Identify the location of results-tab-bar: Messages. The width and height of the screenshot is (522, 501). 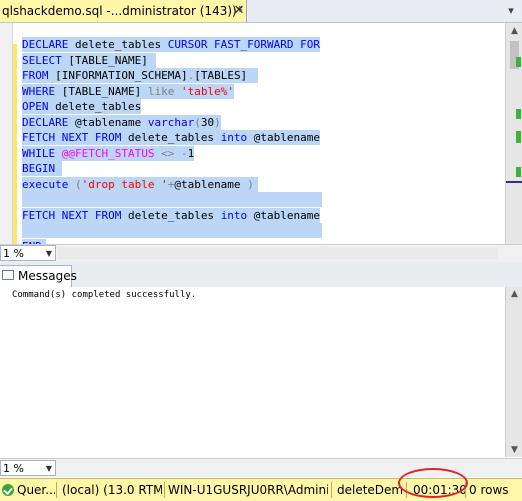
(261, 275).